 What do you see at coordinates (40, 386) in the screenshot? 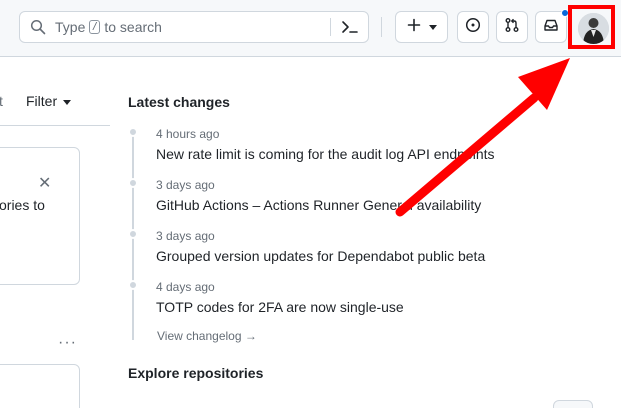
I see `left-card-lower` at bounding box center [40, 386].